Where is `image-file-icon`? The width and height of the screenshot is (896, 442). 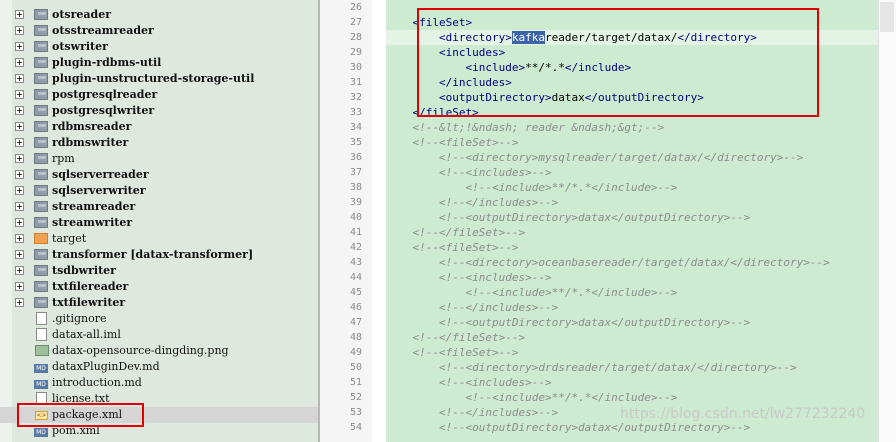
image-file-icon is located at coordinates (42, 350).